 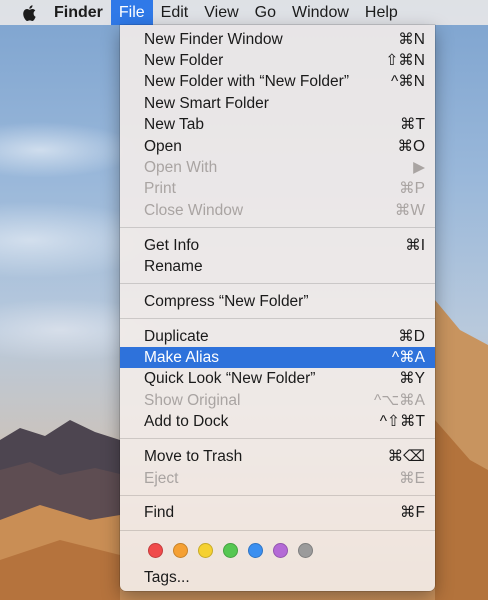 What do you see at coordinates (174, 124) in the screenshot?
I see `menu-item-label: New Tab` at bounding box center [174, 124].